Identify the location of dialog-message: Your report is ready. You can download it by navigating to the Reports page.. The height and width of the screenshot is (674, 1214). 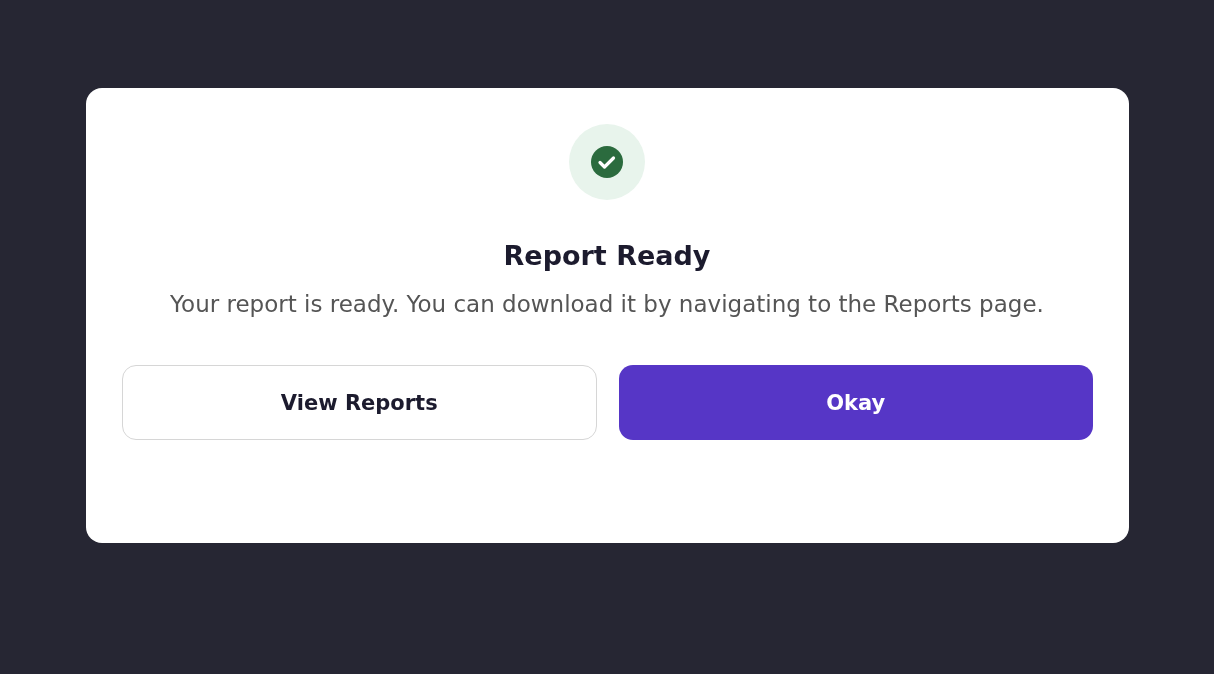
(607, 304).